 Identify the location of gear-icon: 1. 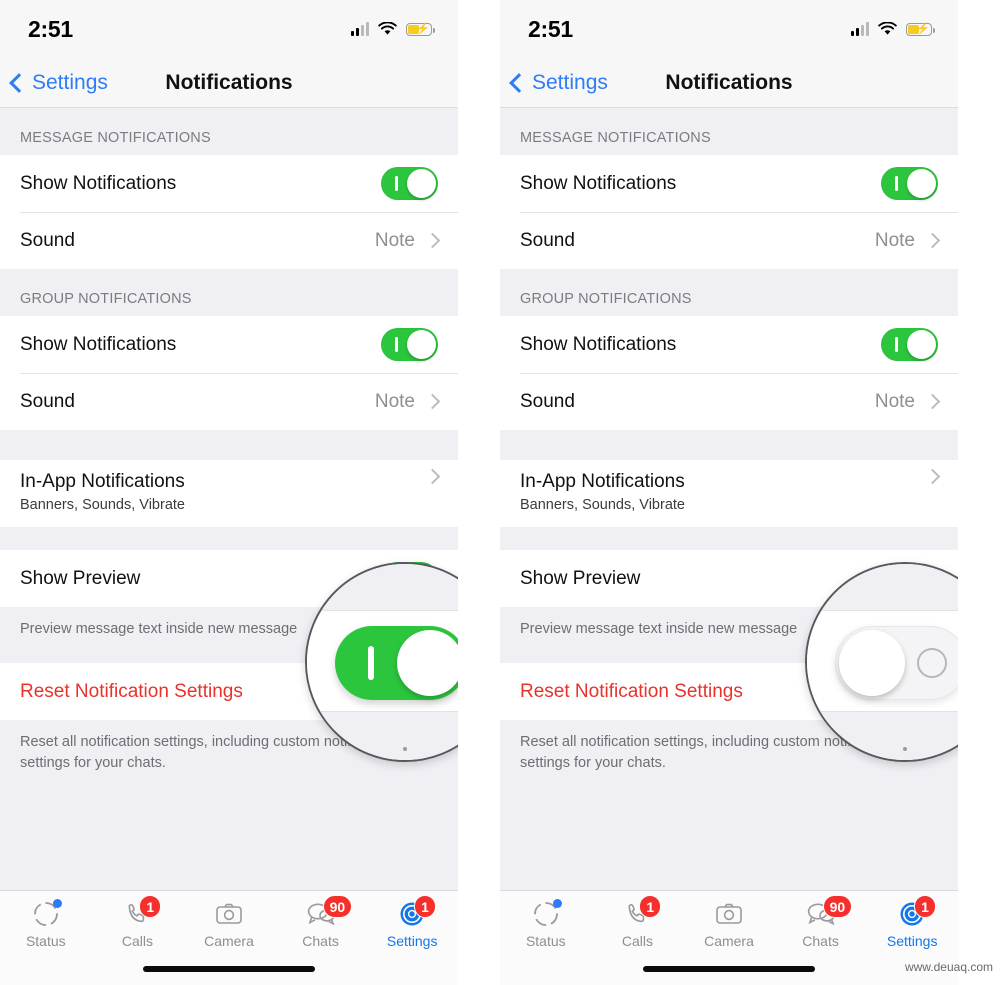
(415, 912).